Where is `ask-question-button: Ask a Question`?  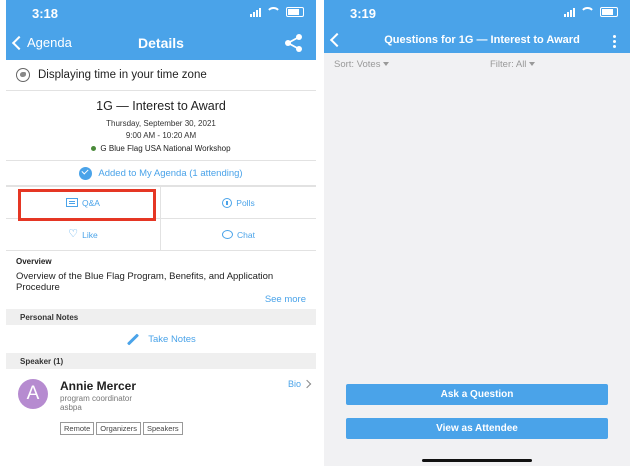 ask-question-button: Ask a Question is located at coordinates (477, 394).